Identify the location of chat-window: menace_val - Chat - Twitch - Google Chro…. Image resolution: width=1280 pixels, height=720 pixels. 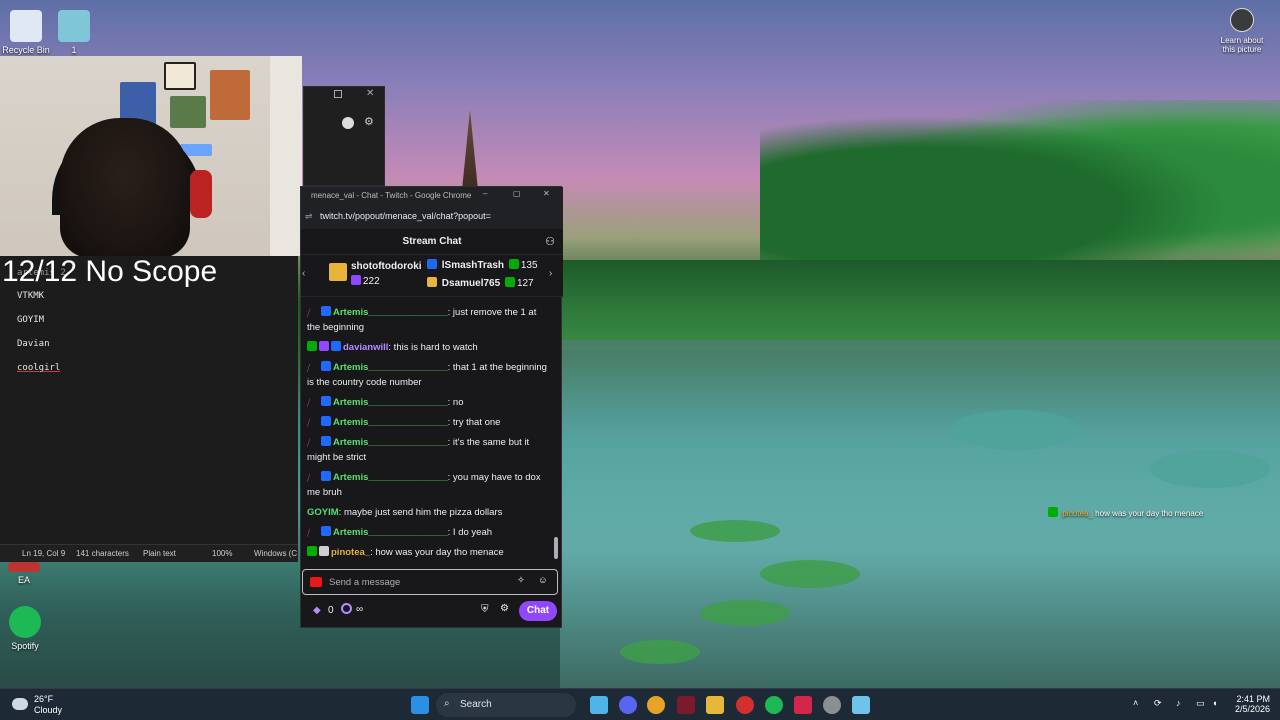
(431, 407).